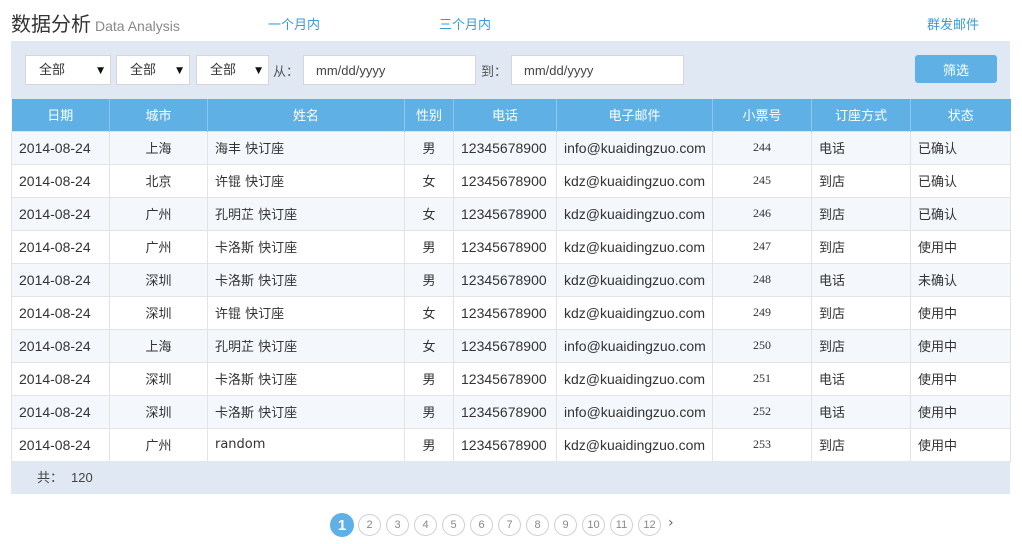 This screenshot has width=1022, height=544. I want to click on filter-select-2: 全部 ▼, so click(153, 70).